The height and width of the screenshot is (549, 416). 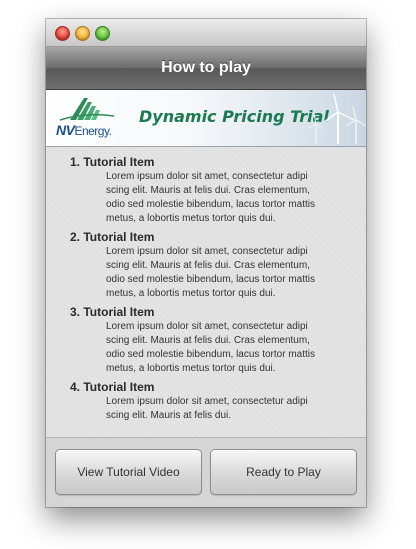 I want to click on tutorial-item-title: 3. Tutorial Item, so click(x=112, y=312).